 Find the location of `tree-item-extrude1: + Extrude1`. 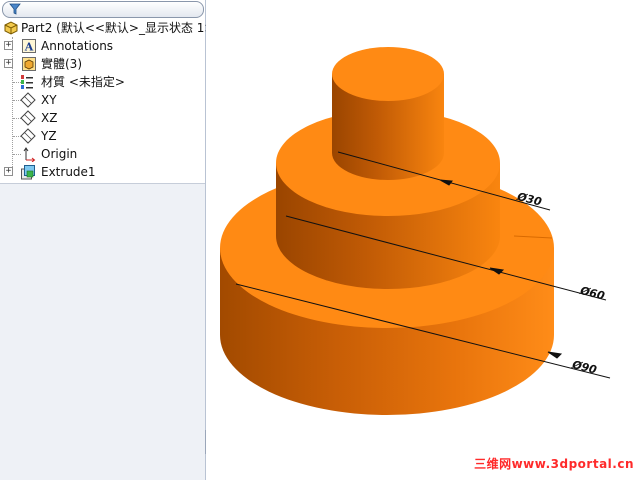

tree-item-extrude1: + Extrude1 is located at coordinates (102, 172).